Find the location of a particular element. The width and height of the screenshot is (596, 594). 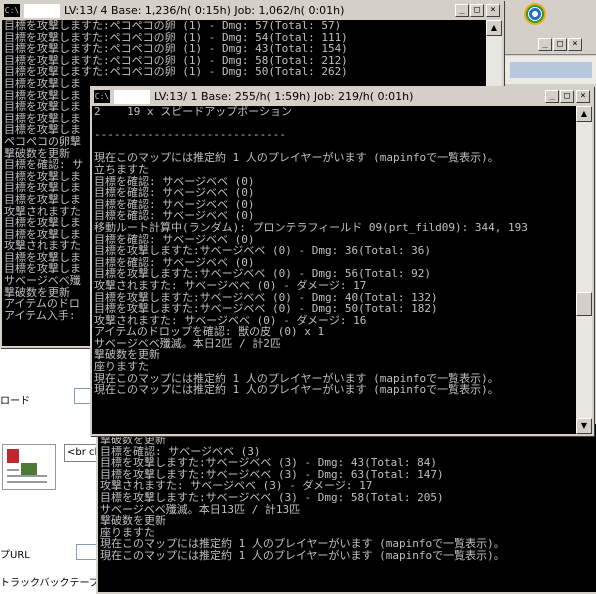

console-line: 座りますた is located at coordinates (121, 367).